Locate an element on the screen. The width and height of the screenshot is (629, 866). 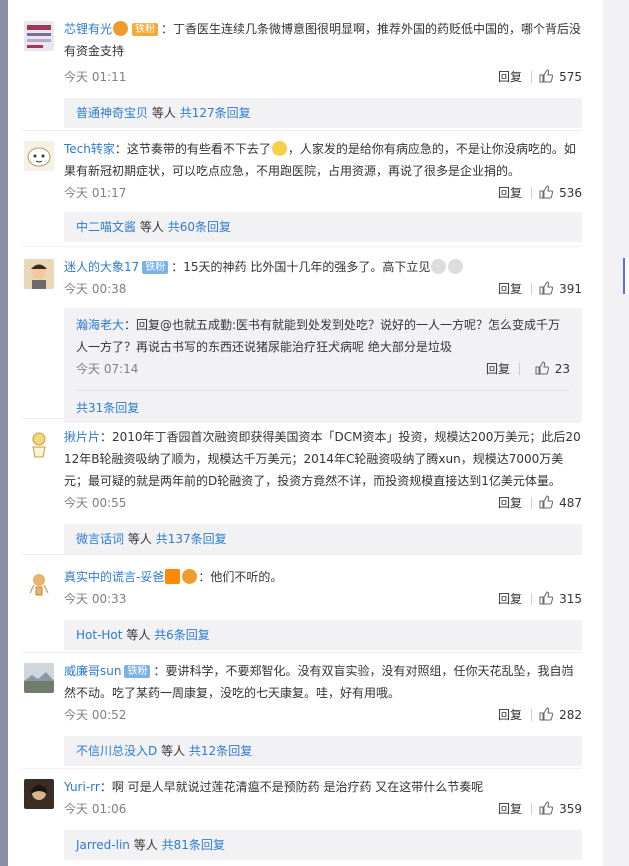
comment-meta: 今天 00:38 回复 391 is located at coordinates (323, 289).